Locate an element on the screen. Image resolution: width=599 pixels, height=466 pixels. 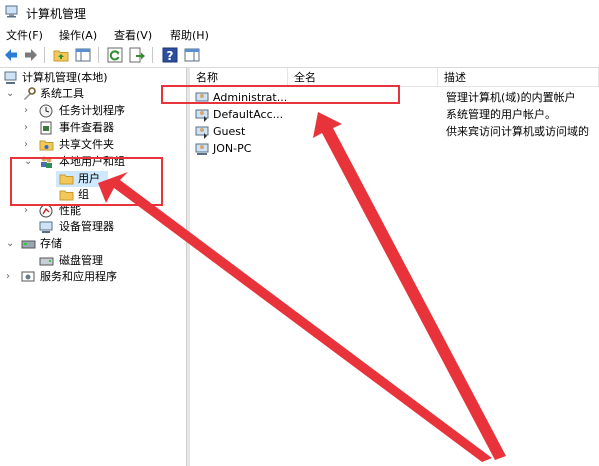
performance-icon is located at coordinates (46, 211).